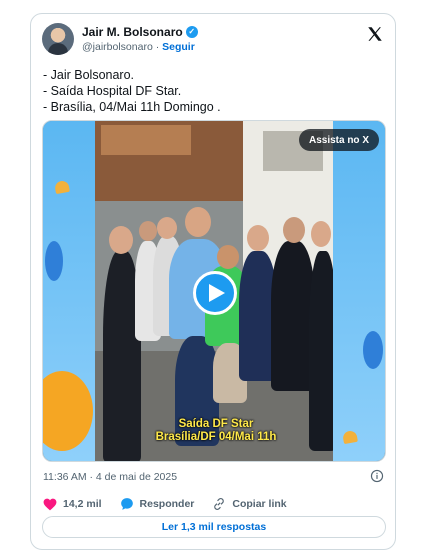  Describe the element at coordinates (338, 140) in the screenshot. I see `watch-on-x-button: Assista no X` at that location.